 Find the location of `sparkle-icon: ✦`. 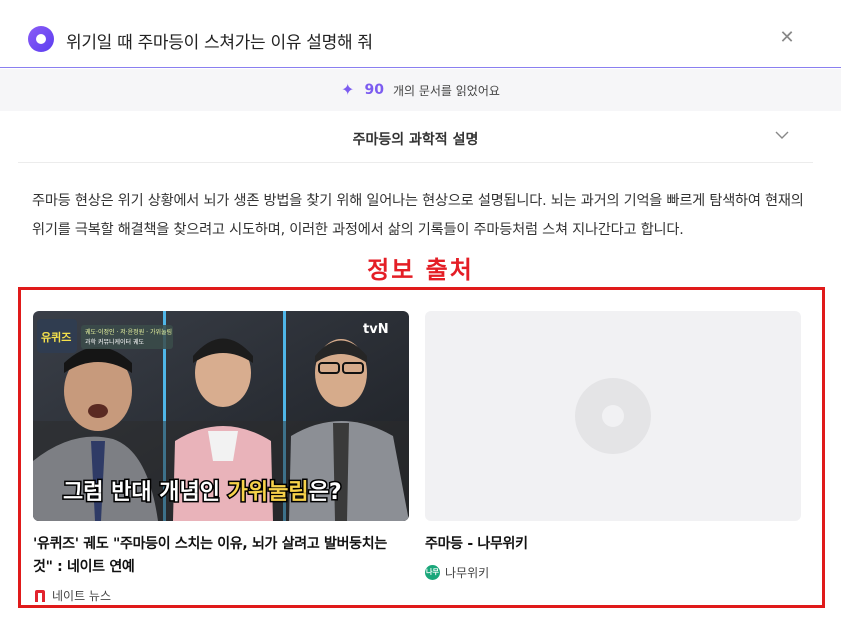

sparkle-icon: ✦ is located at coordinates (348, 89).